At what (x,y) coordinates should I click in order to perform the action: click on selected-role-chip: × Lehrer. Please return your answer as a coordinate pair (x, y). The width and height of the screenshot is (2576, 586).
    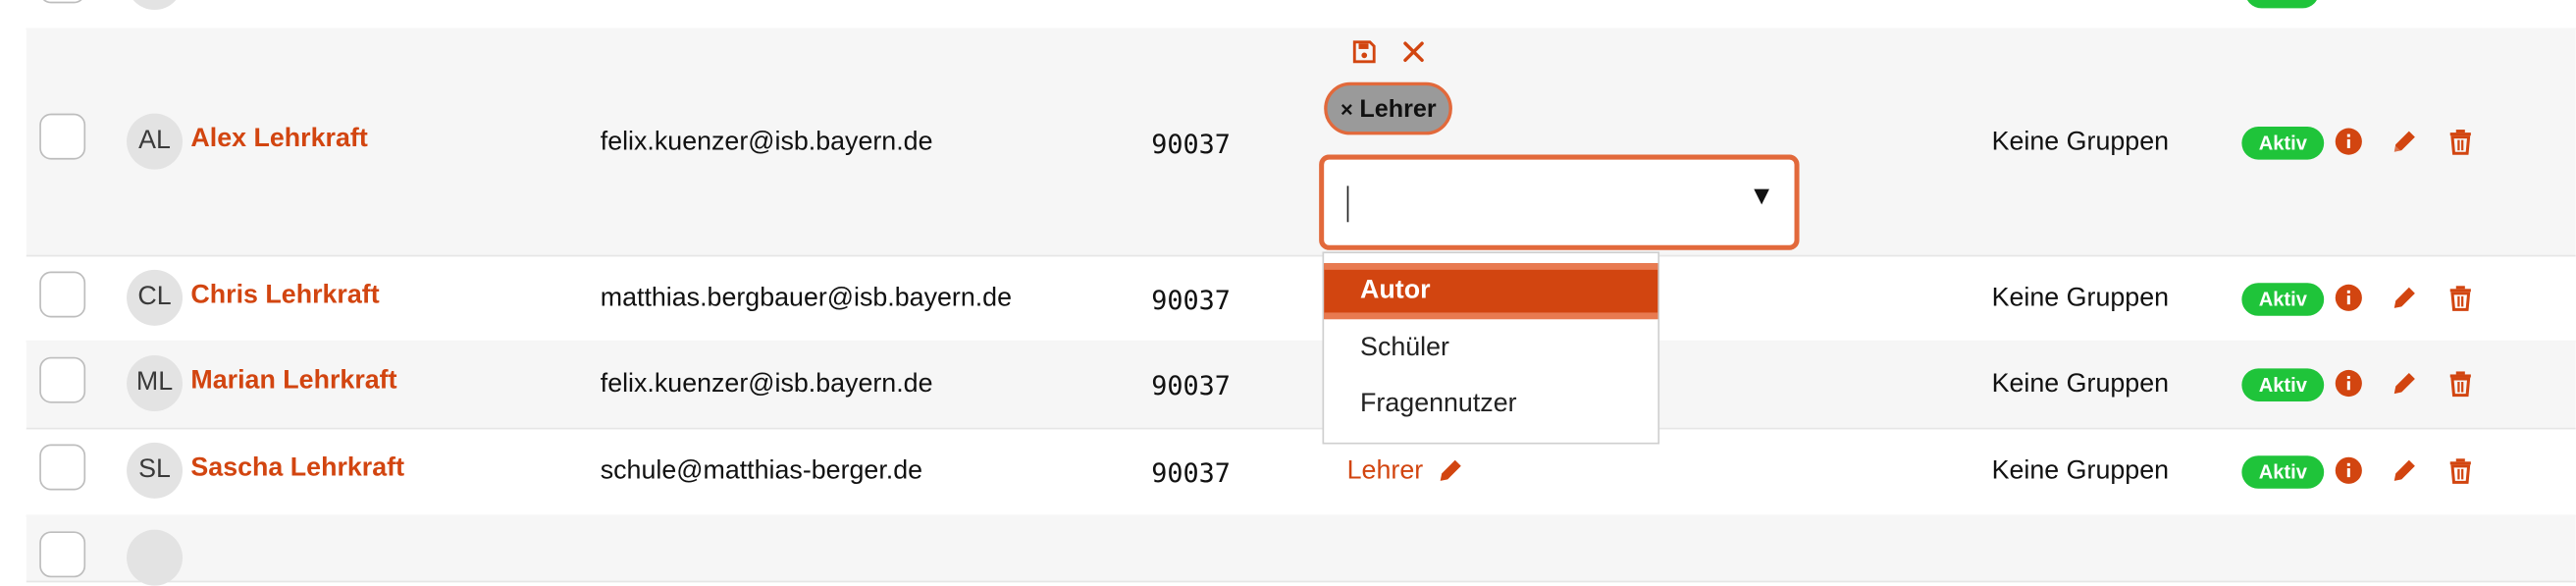
    Looking at the image, I should click on (1388, 108).